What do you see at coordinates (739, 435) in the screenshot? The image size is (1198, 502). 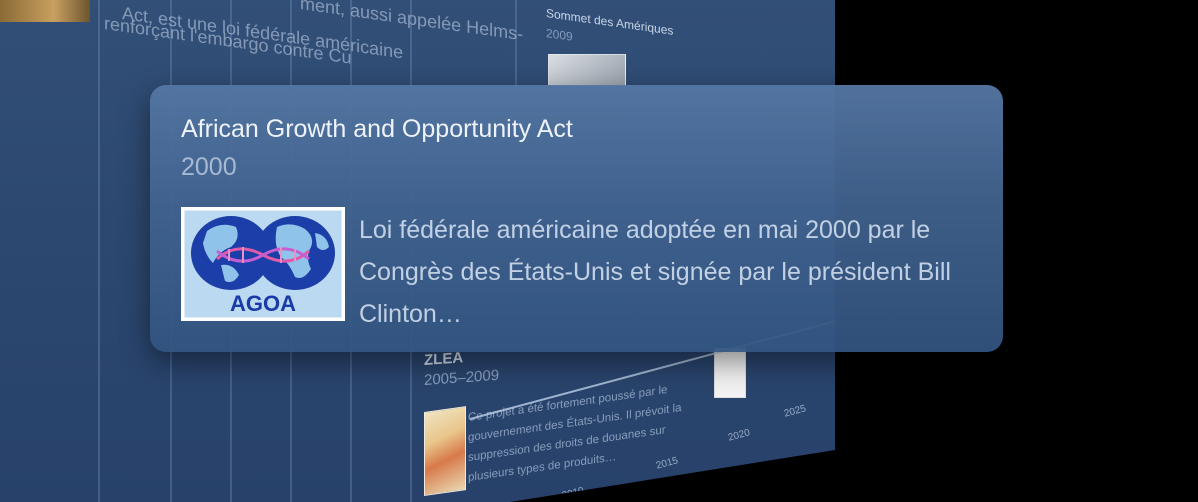 I see `axis-tick-label: 2020` at bounding box center [739, 435].